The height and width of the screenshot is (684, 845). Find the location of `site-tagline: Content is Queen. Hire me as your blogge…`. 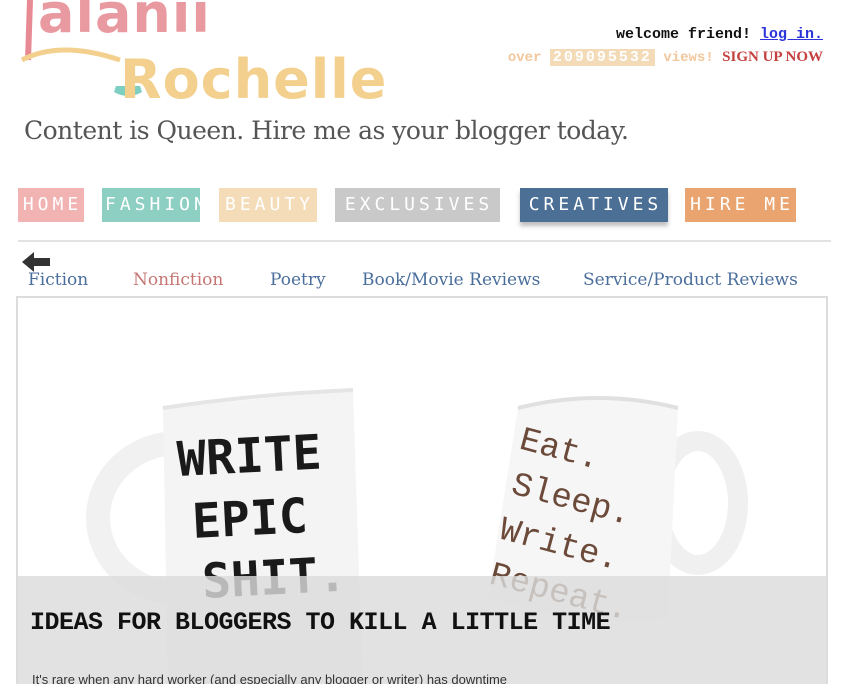

site-tagline: Content is Queen. Hire me as your blogge… is located at coordinates (326, 130).